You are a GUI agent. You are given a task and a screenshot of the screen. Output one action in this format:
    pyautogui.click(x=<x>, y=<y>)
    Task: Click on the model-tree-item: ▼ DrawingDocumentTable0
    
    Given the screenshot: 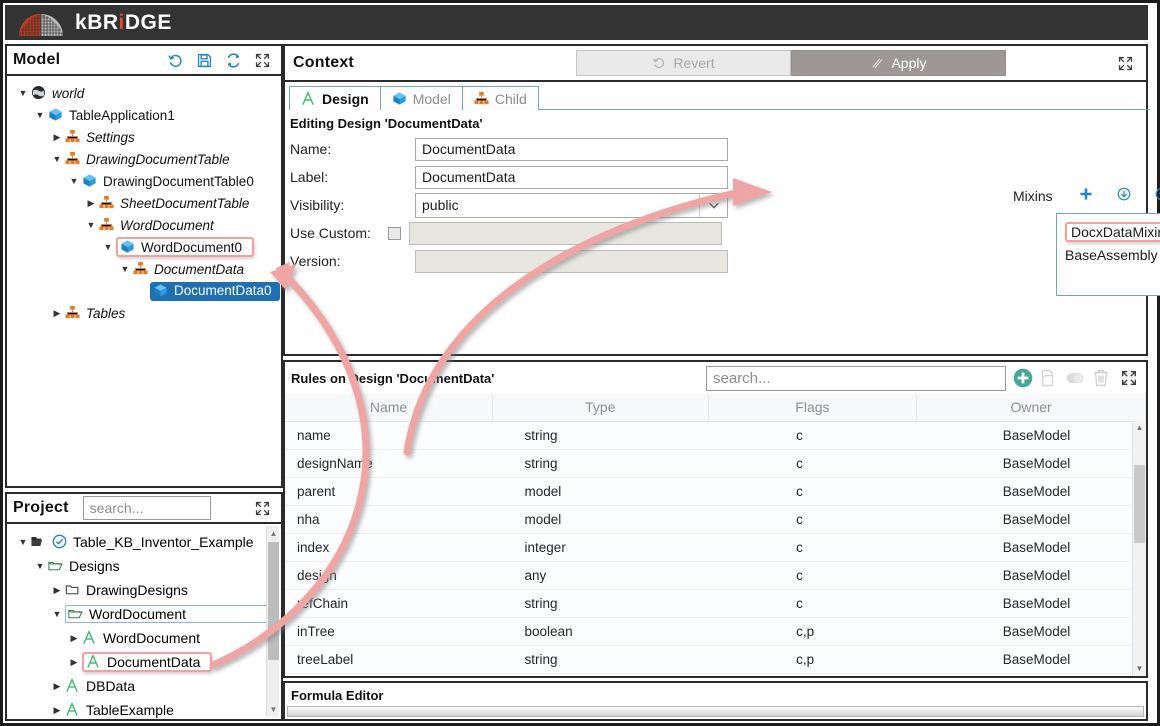 What is the action you would take?
    pyautogui.click(x=144, y=181)
    